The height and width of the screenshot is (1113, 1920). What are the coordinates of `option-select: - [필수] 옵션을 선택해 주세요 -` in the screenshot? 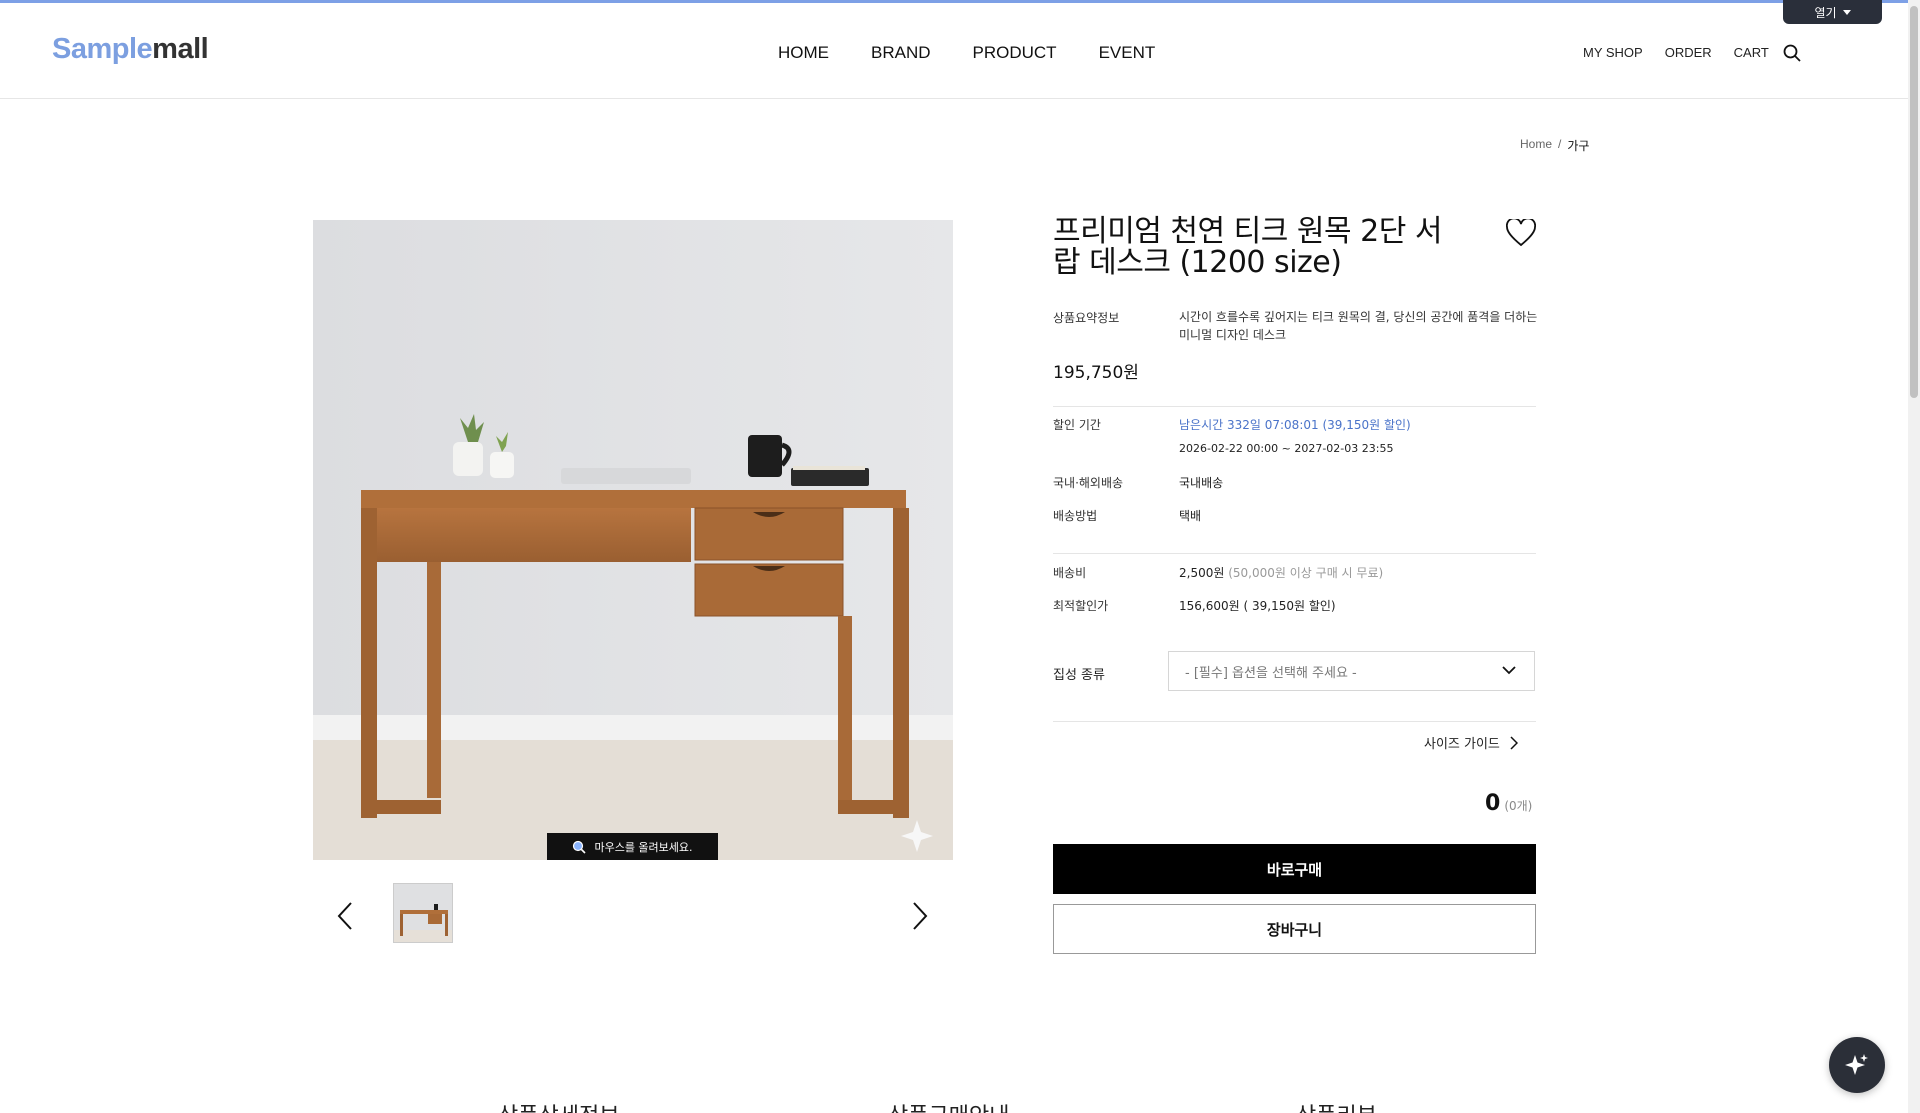 It's located at (1351, 671).